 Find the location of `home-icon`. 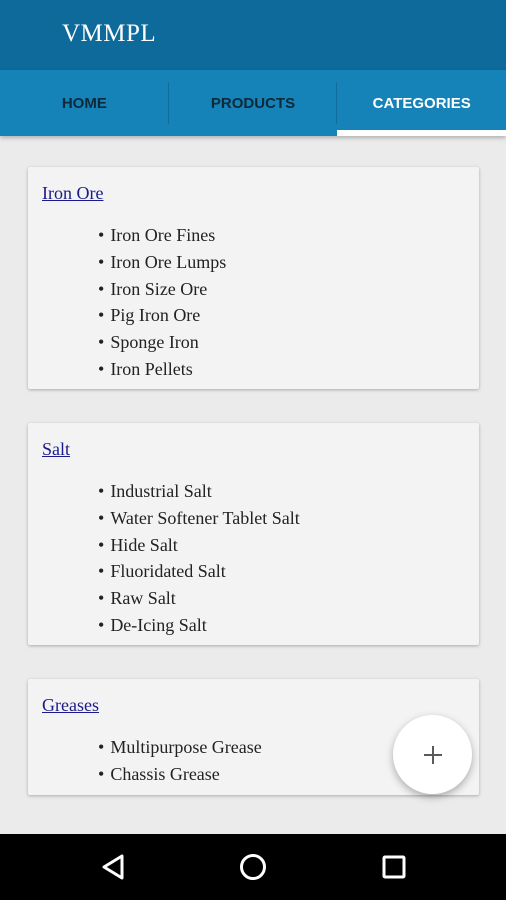

home-icon is located at coordinates (253, 867).